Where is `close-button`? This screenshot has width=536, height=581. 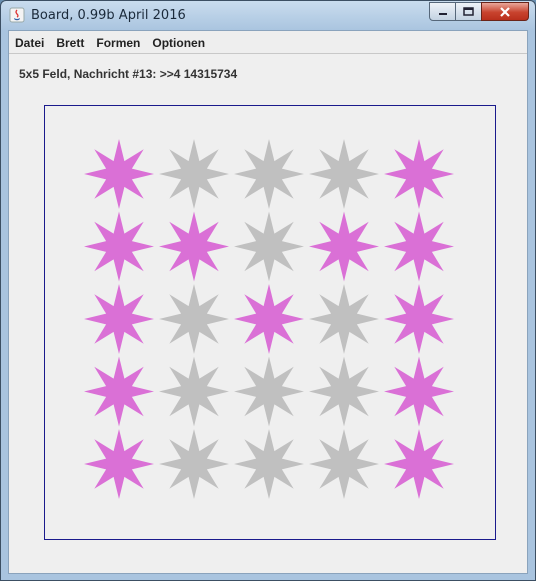 close-button is located at coordinates (505, 11).